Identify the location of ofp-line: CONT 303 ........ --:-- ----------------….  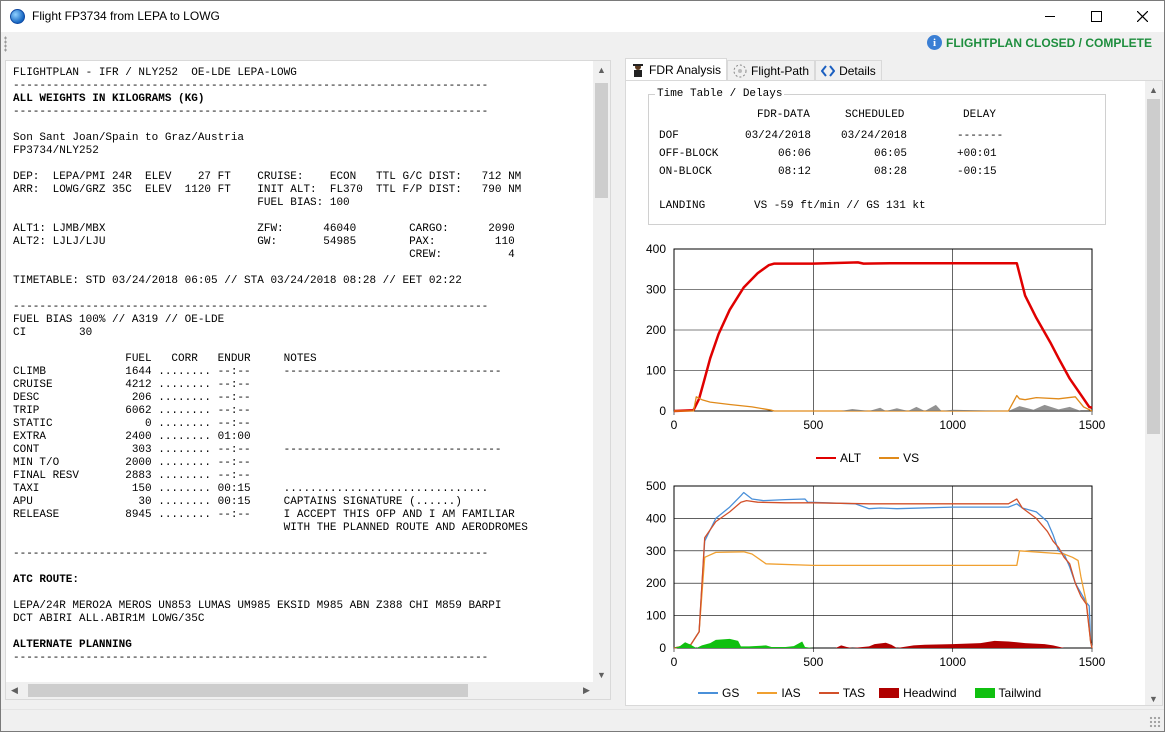
(257, 450).